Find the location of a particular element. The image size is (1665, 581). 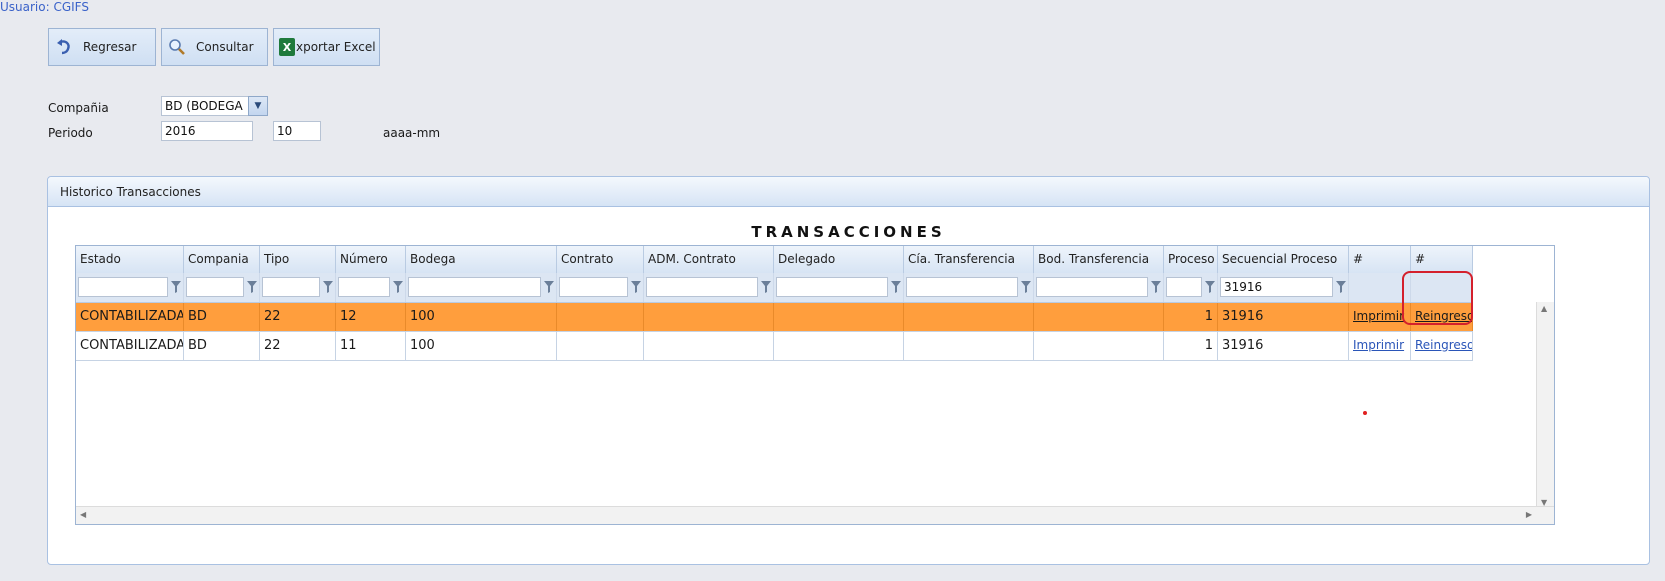

export-excel-button: X xportar Excel is located at coordinates (326, 47).